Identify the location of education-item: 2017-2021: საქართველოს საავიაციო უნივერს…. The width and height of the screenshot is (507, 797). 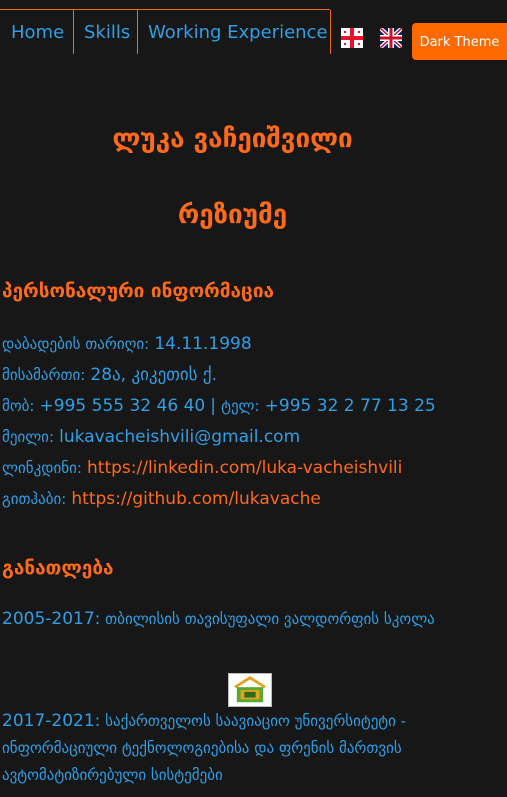
(222, 748).